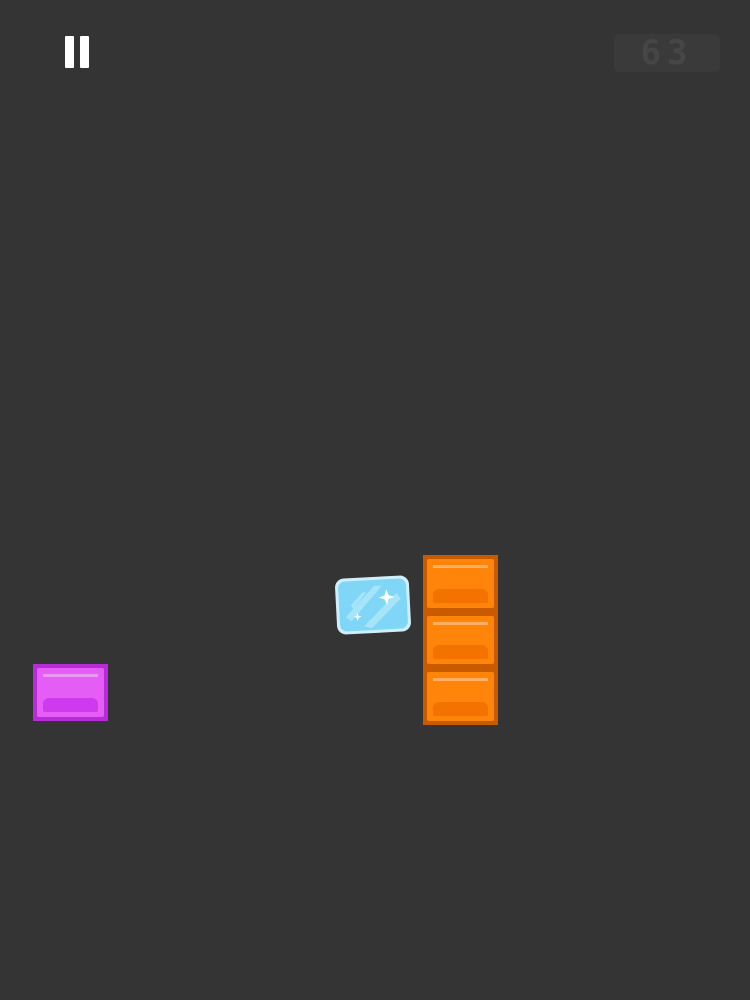  I want to click on score-value: 63, so click(667, 53).